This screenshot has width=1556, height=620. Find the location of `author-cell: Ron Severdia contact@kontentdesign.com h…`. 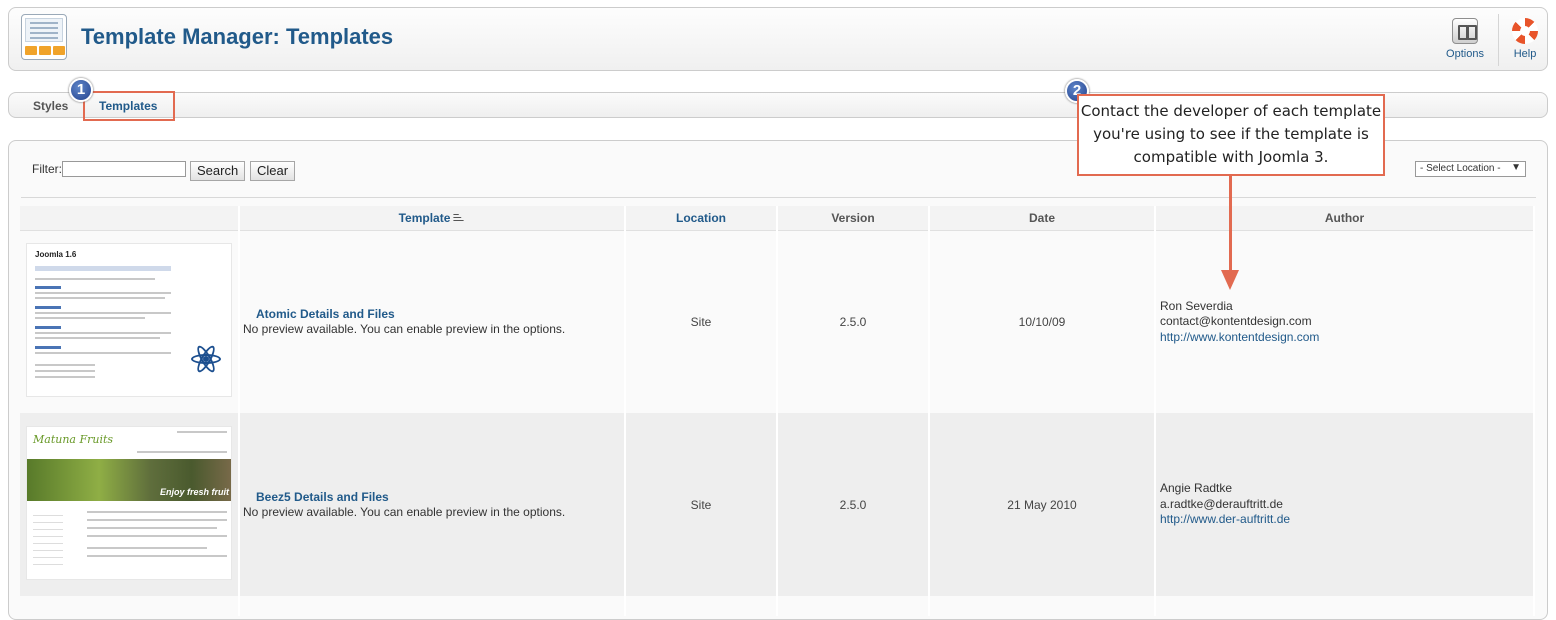

author-cell: Ron Severdia contact@kontentdesign.com h… is located at coordinates (1345, 321).